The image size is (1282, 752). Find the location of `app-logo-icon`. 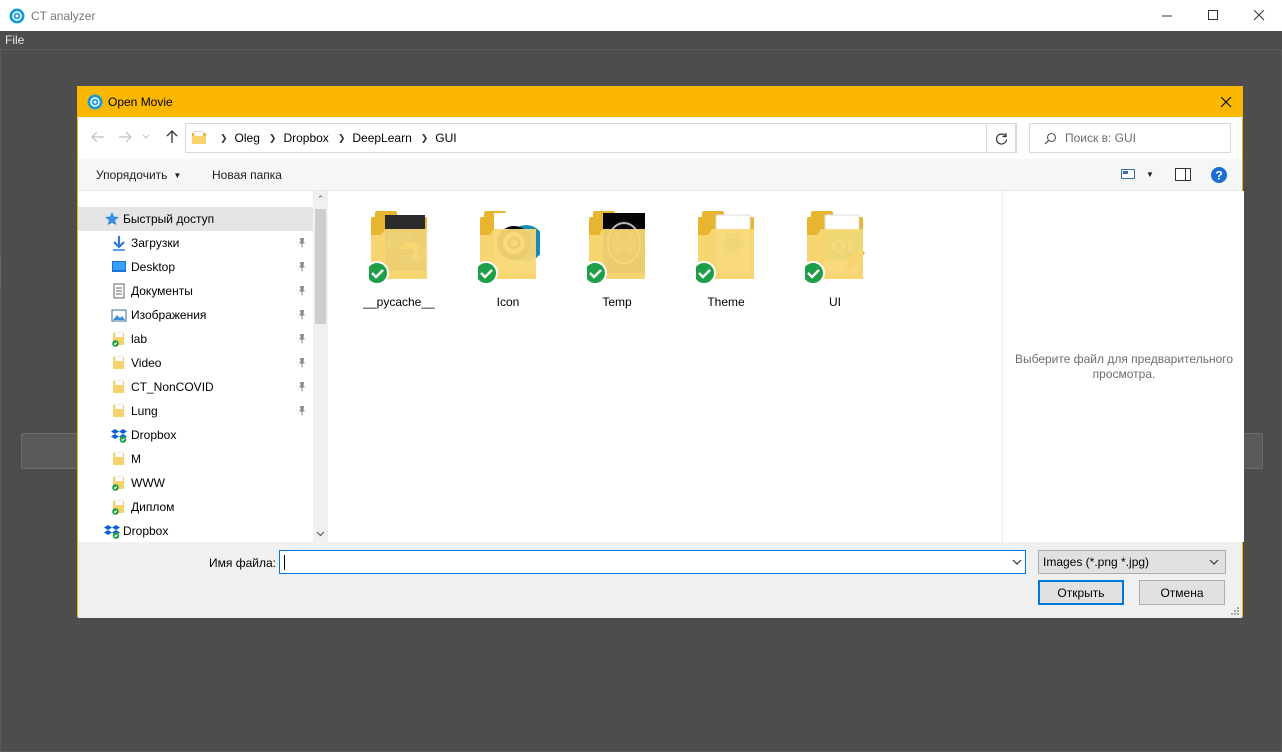

app-logo-icon is located at coordinates (17, 15).